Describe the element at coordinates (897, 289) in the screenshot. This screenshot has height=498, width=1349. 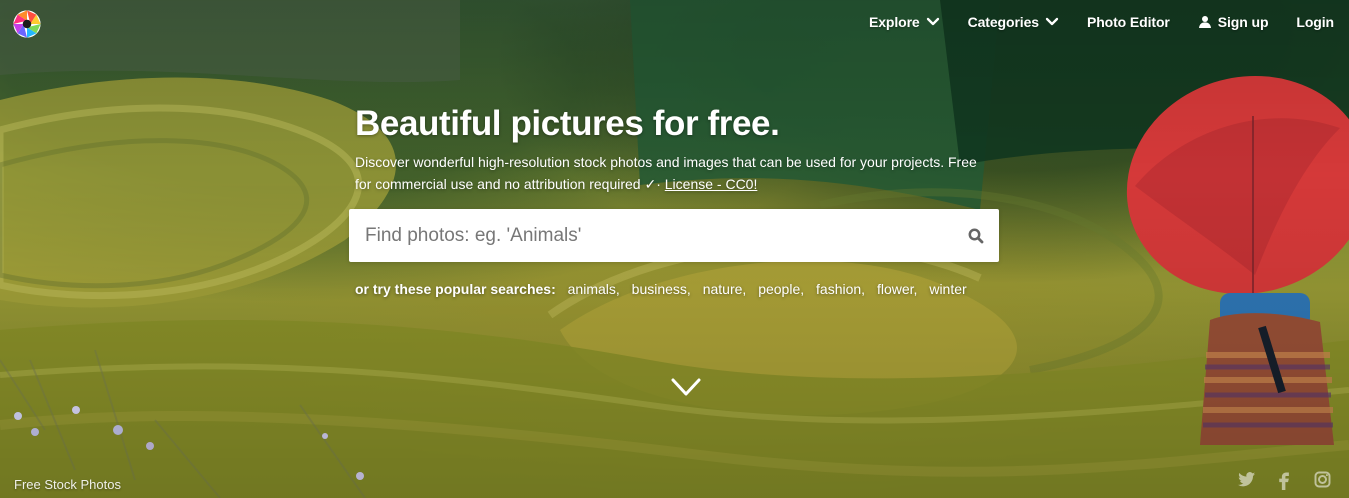
I see `popular-search-flower: flower,` at that location.